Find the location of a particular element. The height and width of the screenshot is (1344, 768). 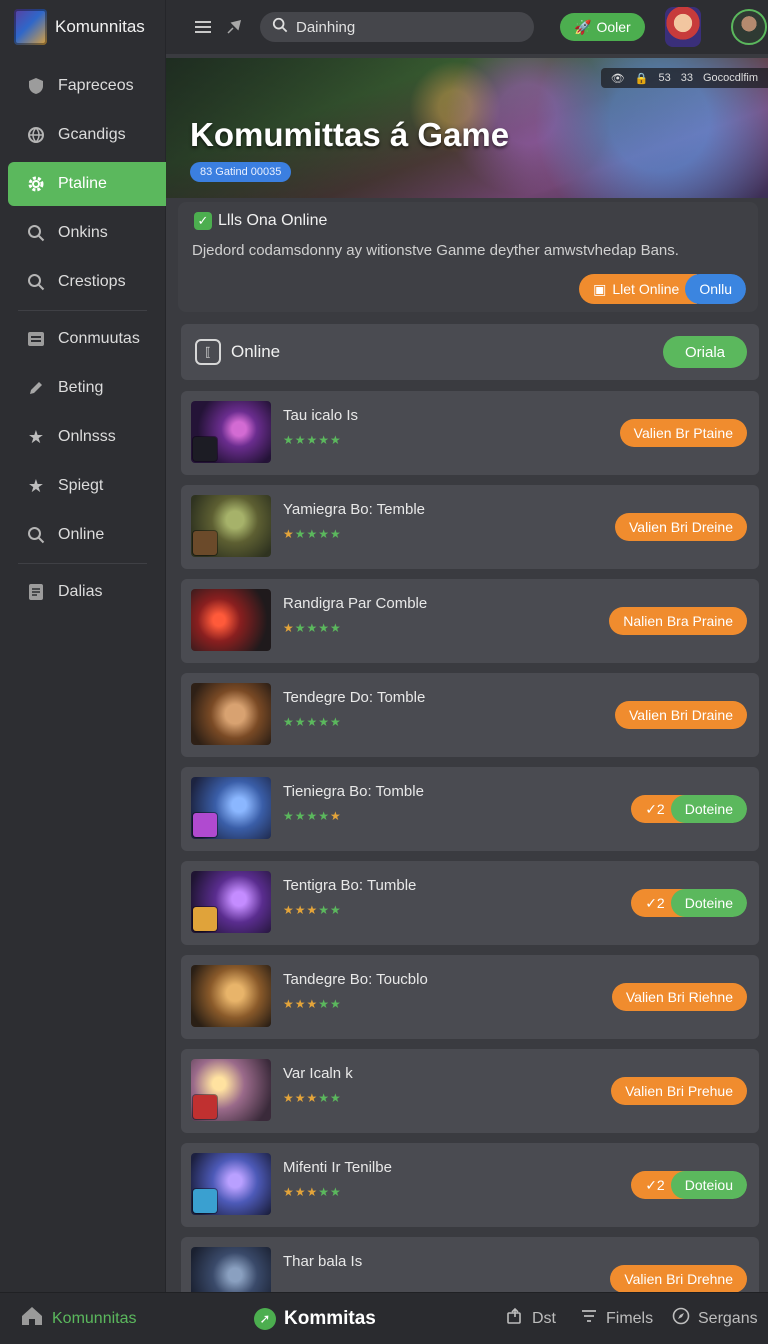

game-cube-icon is located at coordinates (30, 27).